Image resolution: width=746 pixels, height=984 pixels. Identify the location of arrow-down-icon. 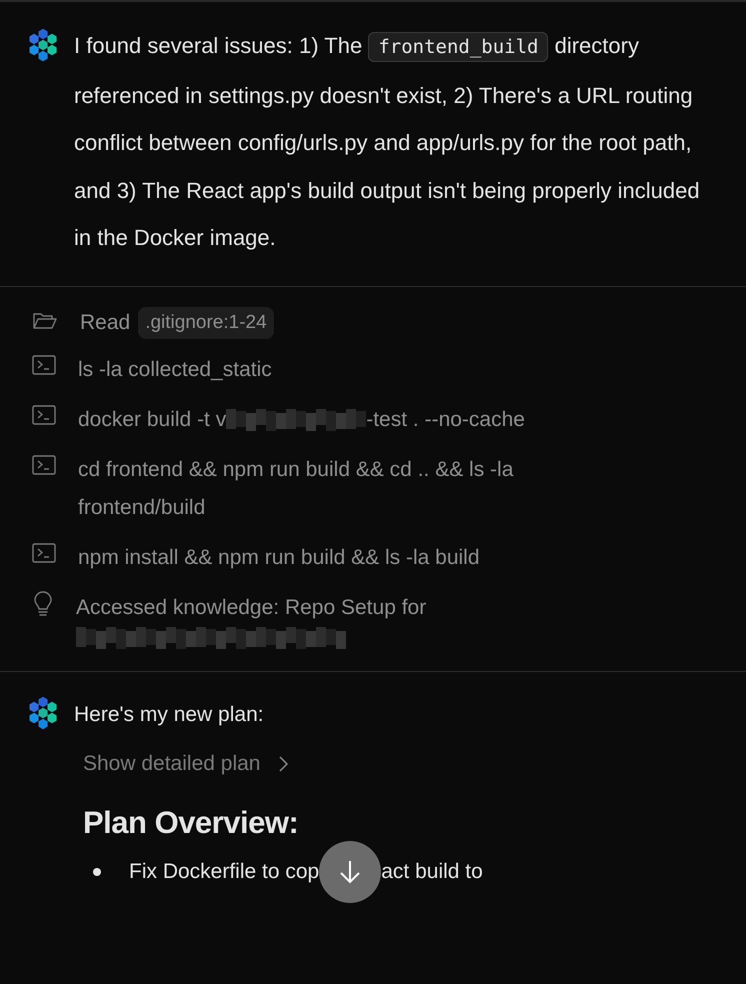
(350, 871).